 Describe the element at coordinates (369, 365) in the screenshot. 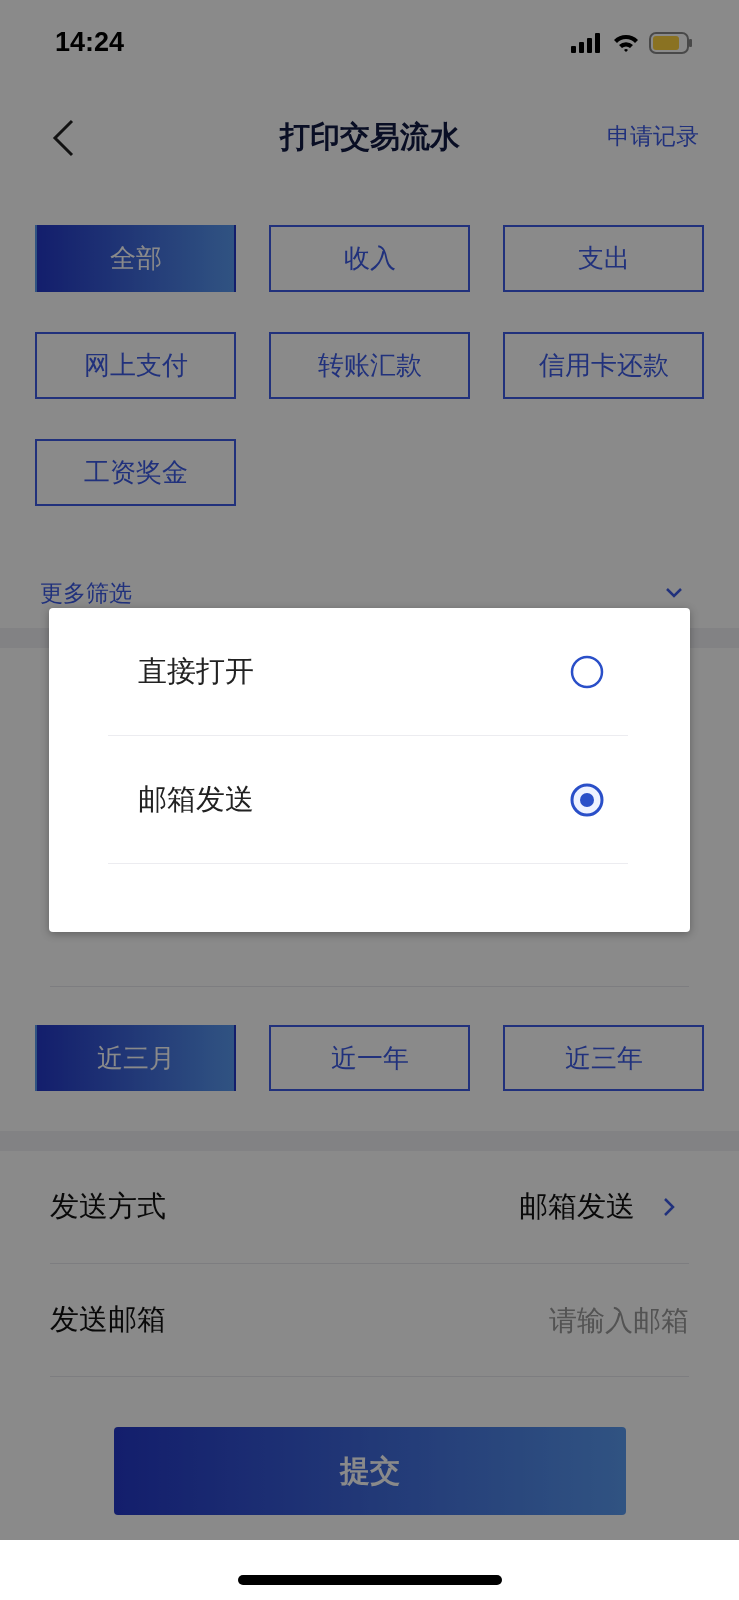

I see `filter-chip: 转账汇款` at that location.